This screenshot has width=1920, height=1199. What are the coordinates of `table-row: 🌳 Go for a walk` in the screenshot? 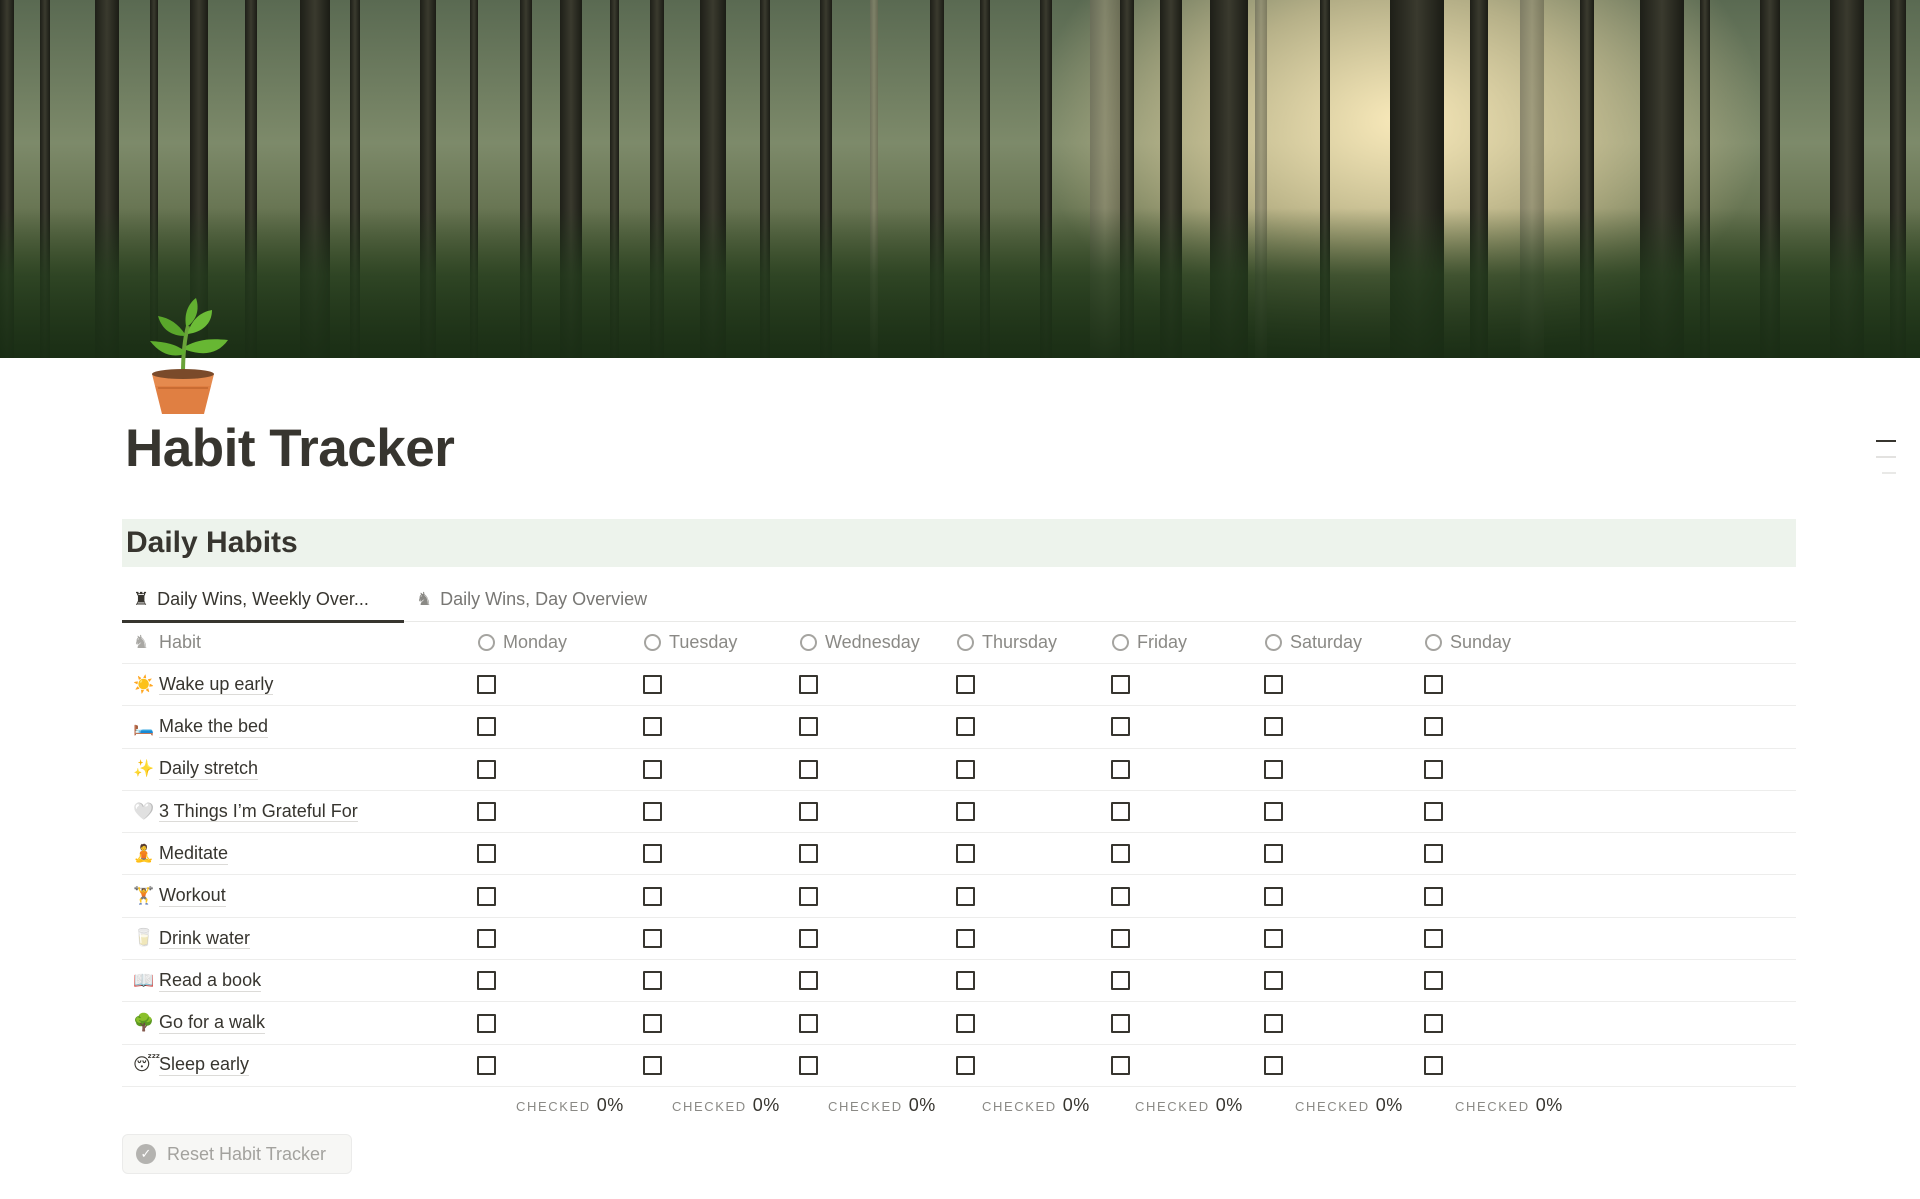 It's located at (959, 1023).